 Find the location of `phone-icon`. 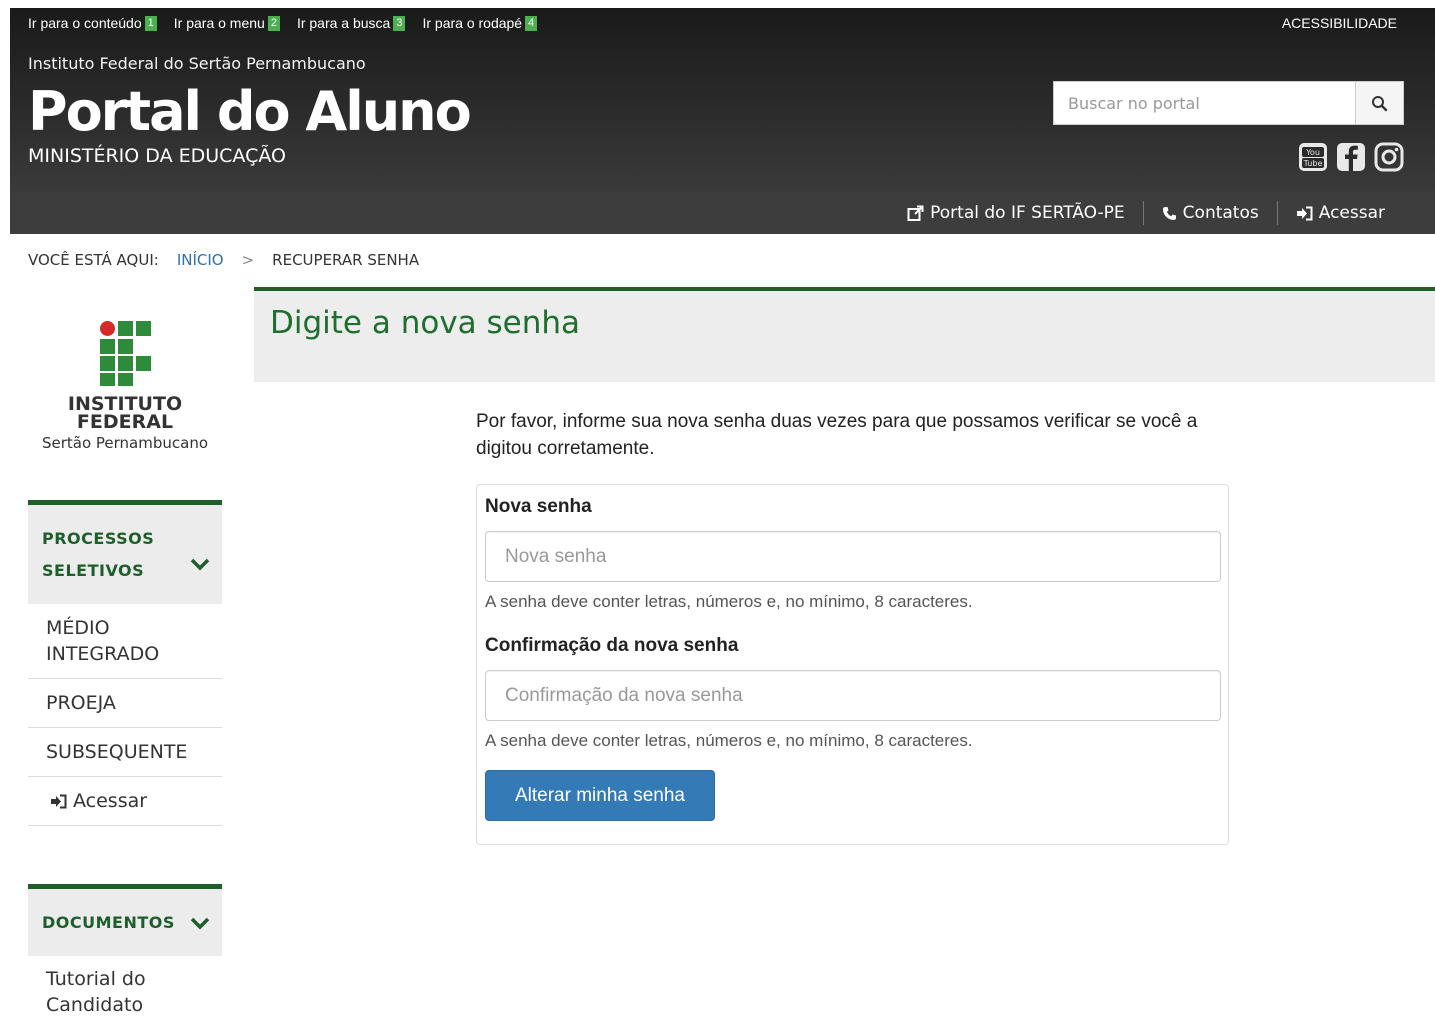

phone-icon is located at coordinates (1169, 213).